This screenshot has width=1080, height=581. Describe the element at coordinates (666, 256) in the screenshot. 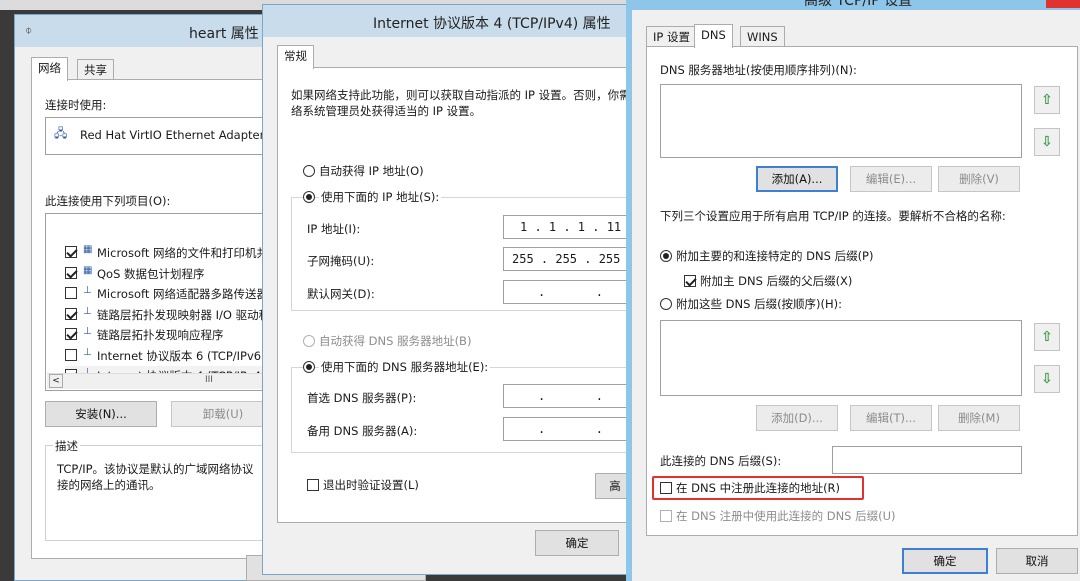

I see `append-primary-radio` at that location.